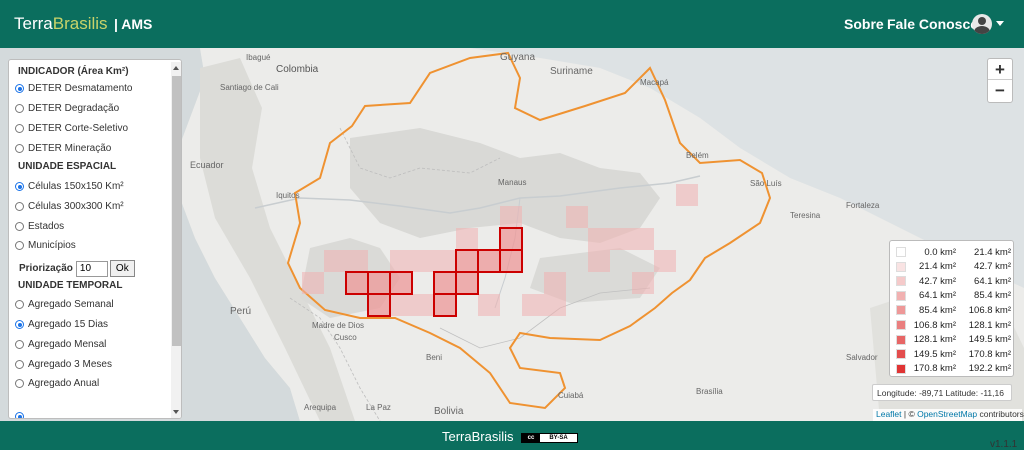 This screenshot has width=1024, height=450. Describe the element at coordinates (989, 354) in the screenshot. I see `legend-max: 170.8 km²` at that location.